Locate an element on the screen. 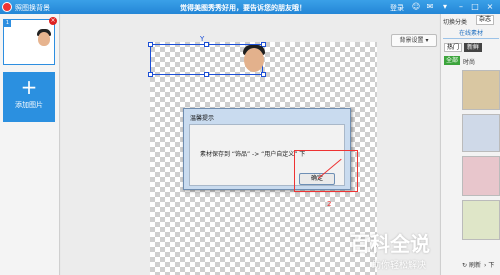  step-number: 2 is located at coordinates (329, 204).